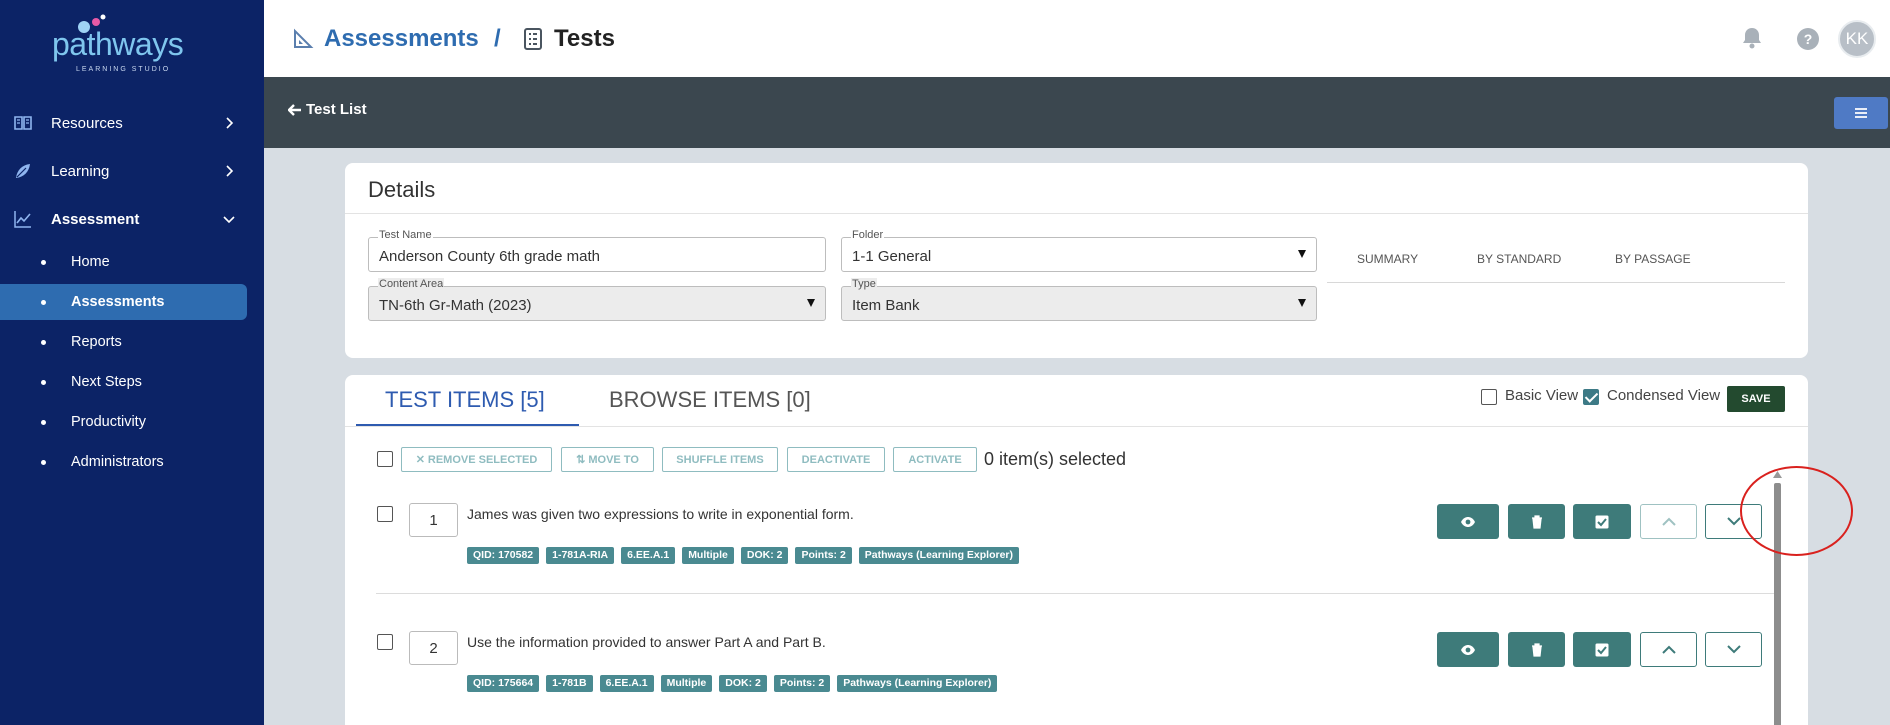 This screenshot has width=1890, height=725. I want to click on deactivate-button: DEACTIVATE, so click(836, 459).